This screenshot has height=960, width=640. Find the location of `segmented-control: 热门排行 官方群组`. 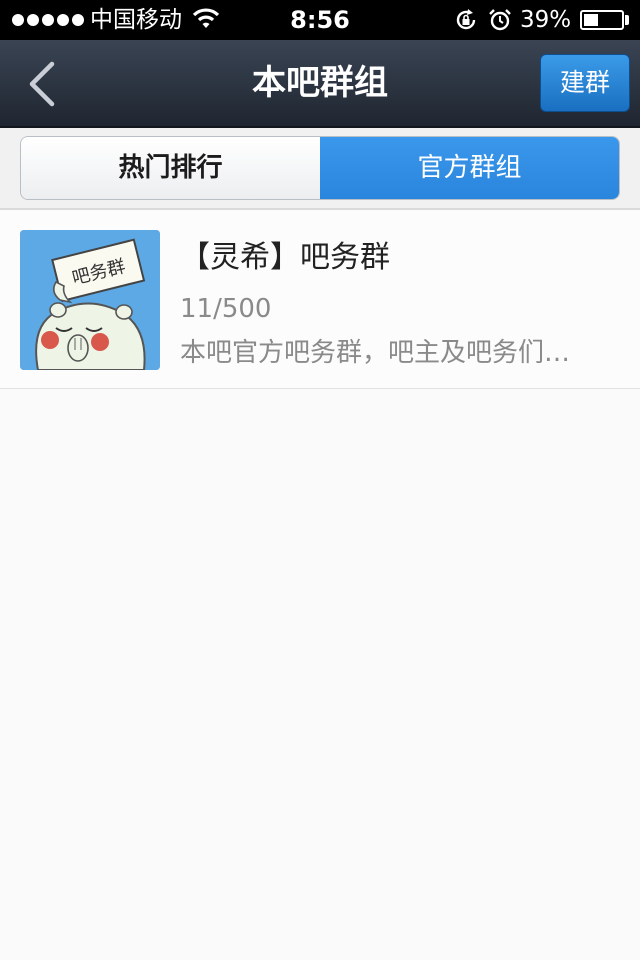

segmented-control: 热门排行 官方群组 is located at coordinates (320, 168).